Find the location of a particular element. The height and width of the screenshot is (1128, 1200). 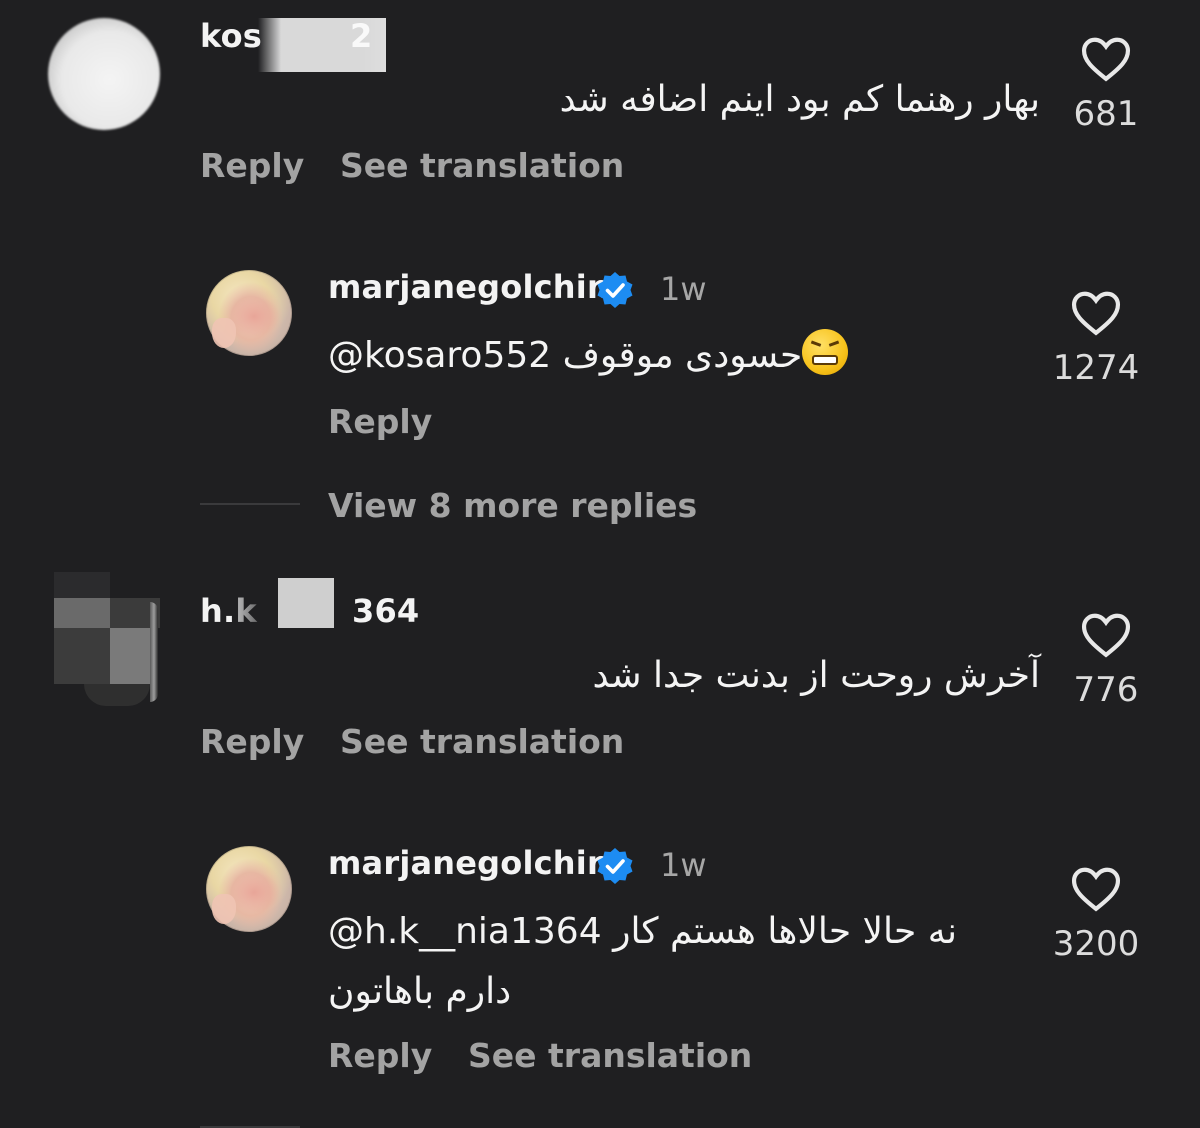

reply-text-body: نه حالا حالاها هستم کار is located at coordinates (785, 931).